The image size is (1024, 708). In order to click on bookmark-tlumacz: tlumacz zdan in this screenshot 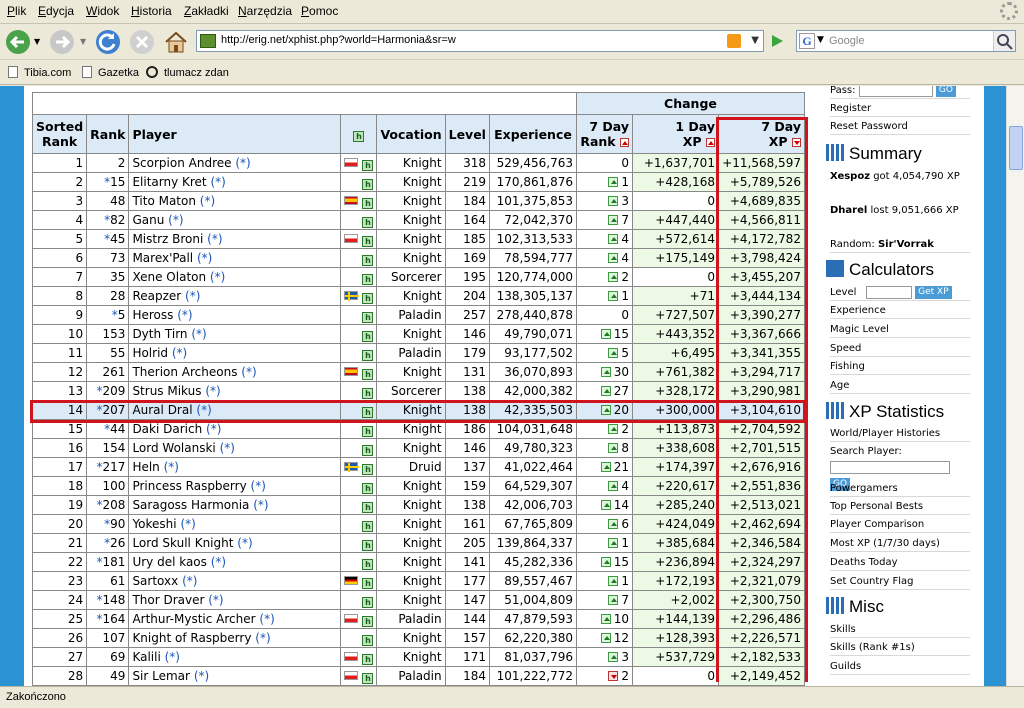, I will do `click(187, 72)`.